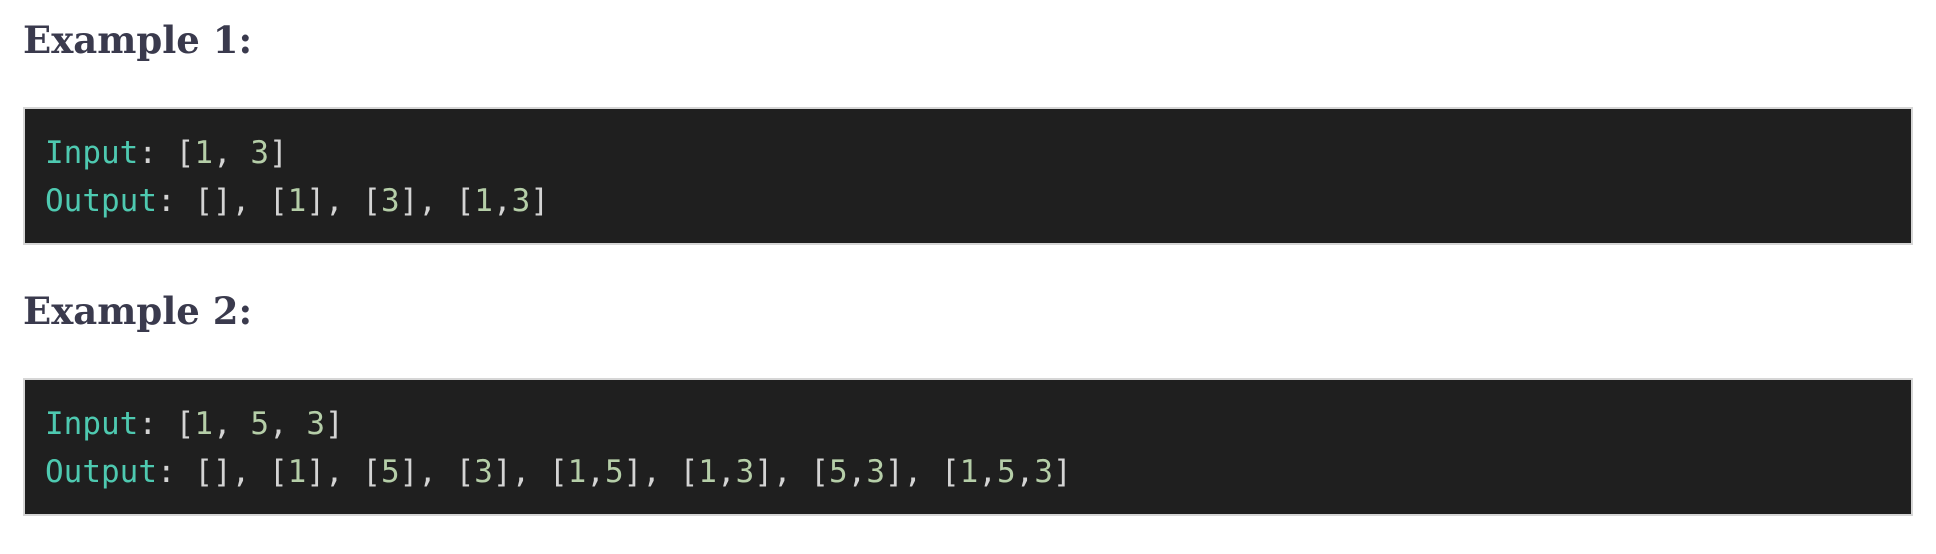 The height and width of the screenshot is (554, 1936). Describe the element at coordinates (138, 311) in the screenshot. I see `example-2-heading: Example 2:` at that location.